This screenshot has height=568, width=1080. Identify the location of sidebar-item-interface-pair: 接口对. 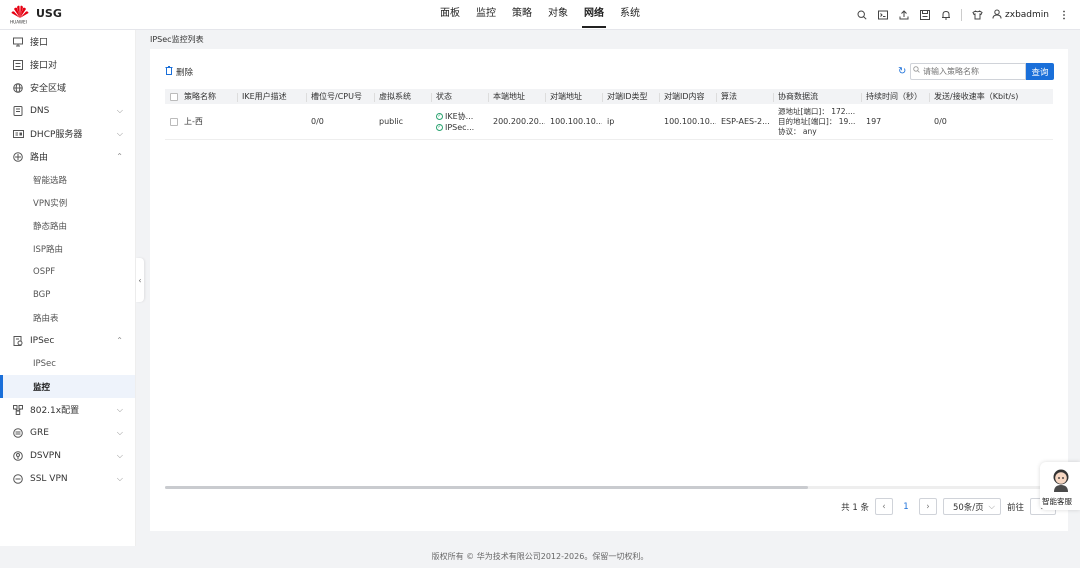
(67, 64).